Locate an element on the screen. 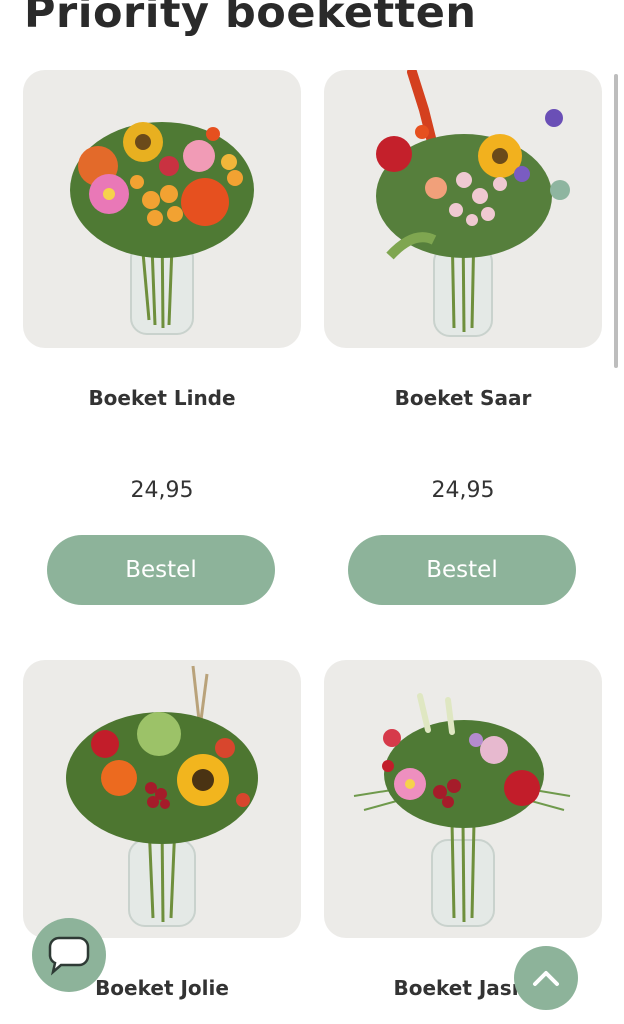 The image size is (624, 1024). back-to-top-button is located at coordinates (546, 978).